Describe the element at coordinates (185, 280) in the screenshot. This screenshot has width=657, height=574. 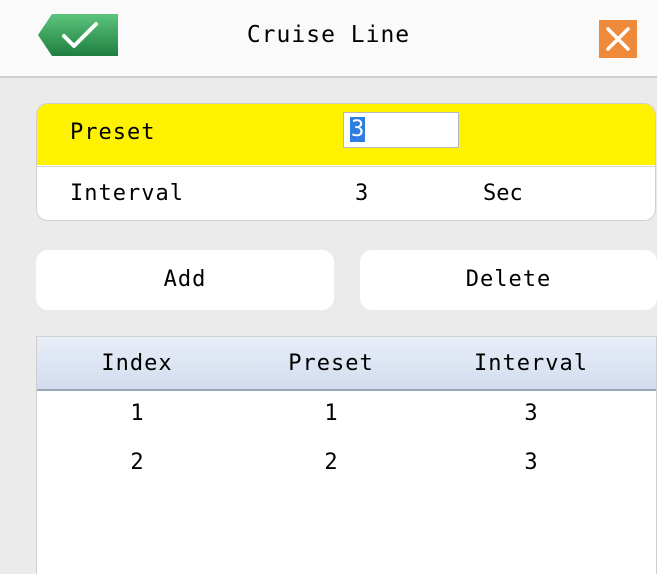
I see `add-button: Add` at that location.